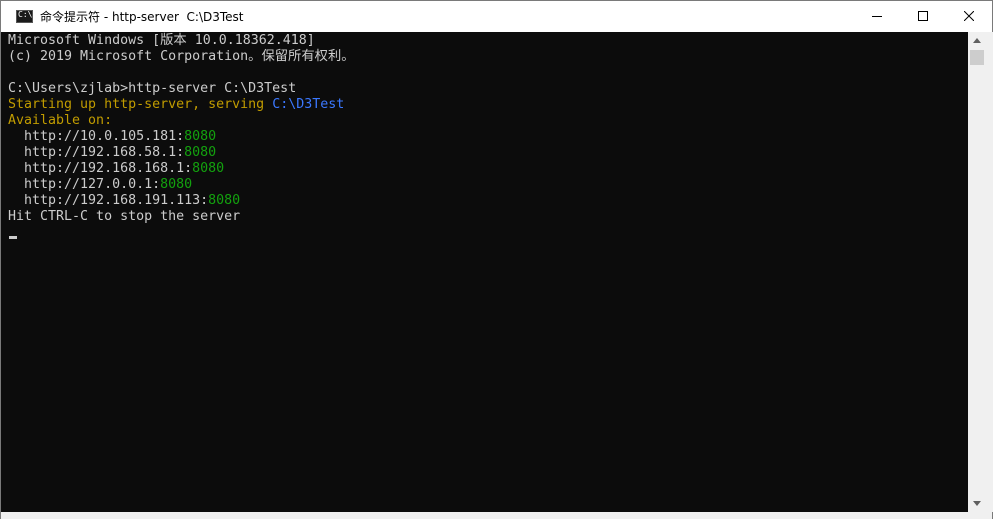 The image size is (993, 519). What do you see at coordinates (140, 104) in the screenshot?
I see `starting-text: Starting up http-server, serving` at bounding box center [140, 104].